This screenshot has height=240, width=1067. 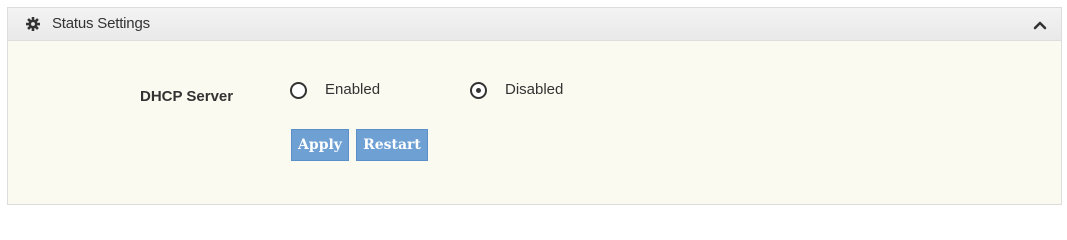 What do you see at coordinates (534, 24) in the screenshot?
I see `panel-header: Status Settings` at bounding box center [534, 24].